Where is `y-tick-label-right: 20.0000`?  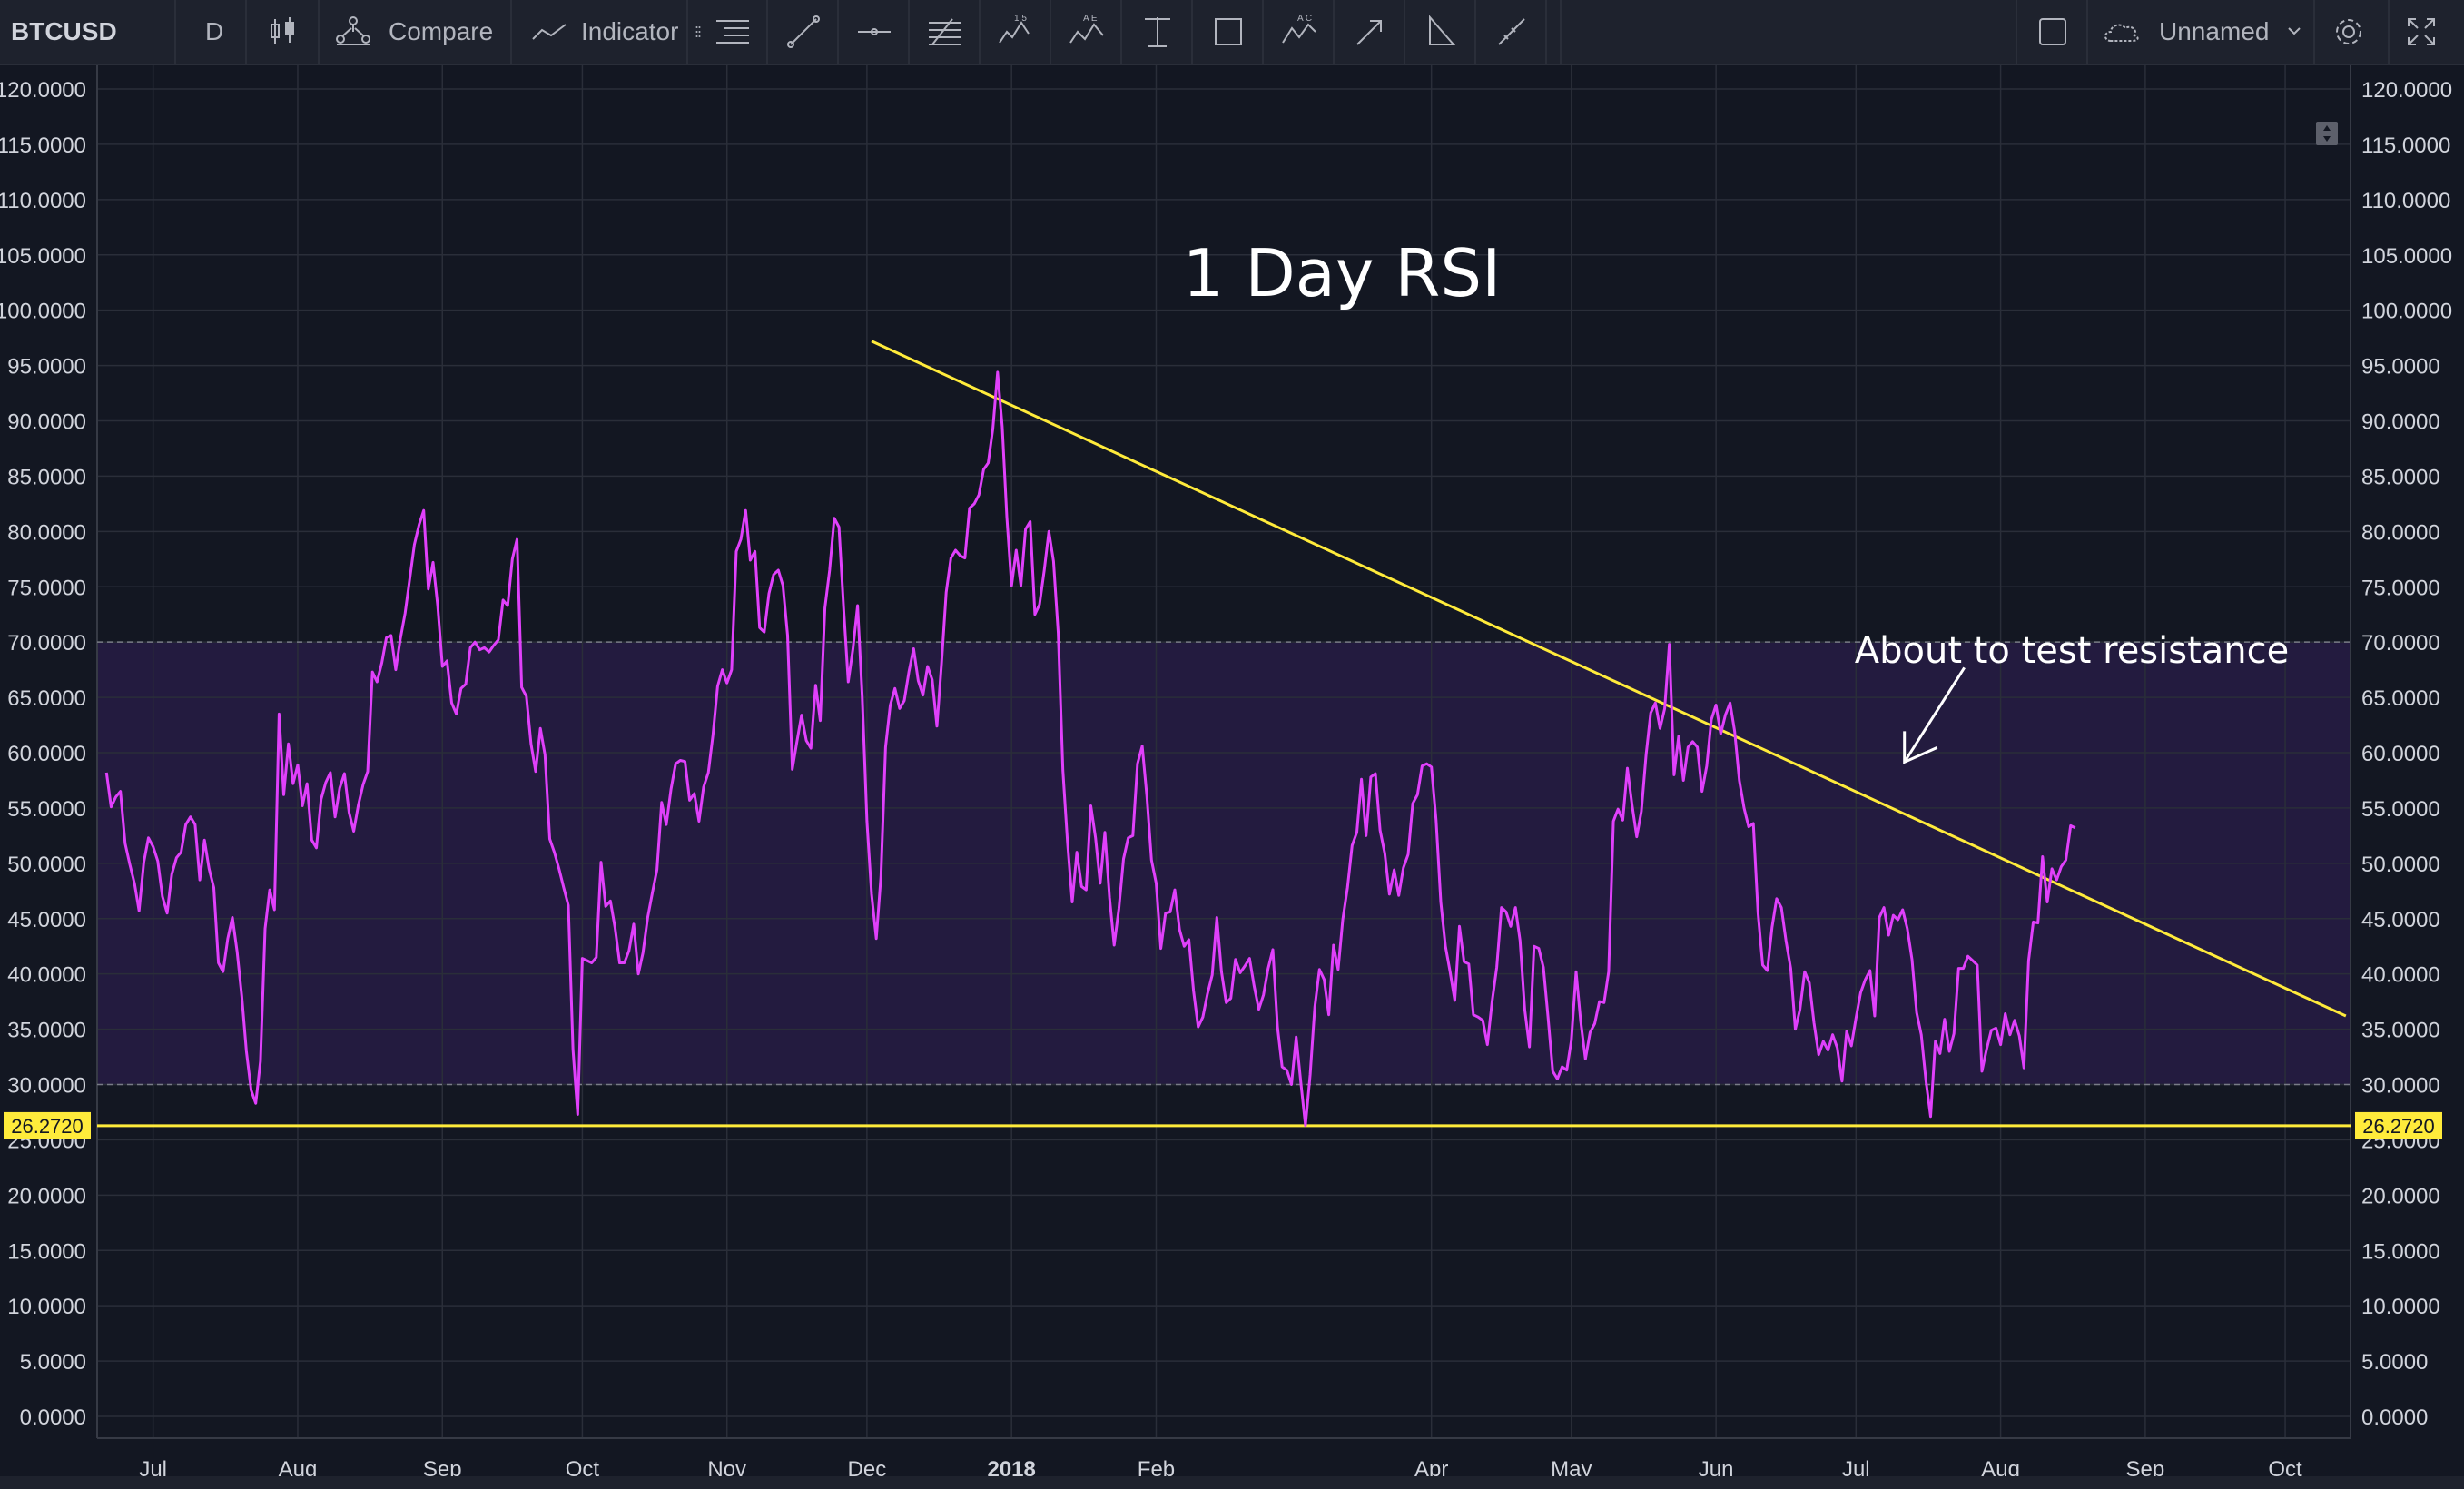 y-tick-label-right: 20.0000 is located at coordinates (2400, 1196).